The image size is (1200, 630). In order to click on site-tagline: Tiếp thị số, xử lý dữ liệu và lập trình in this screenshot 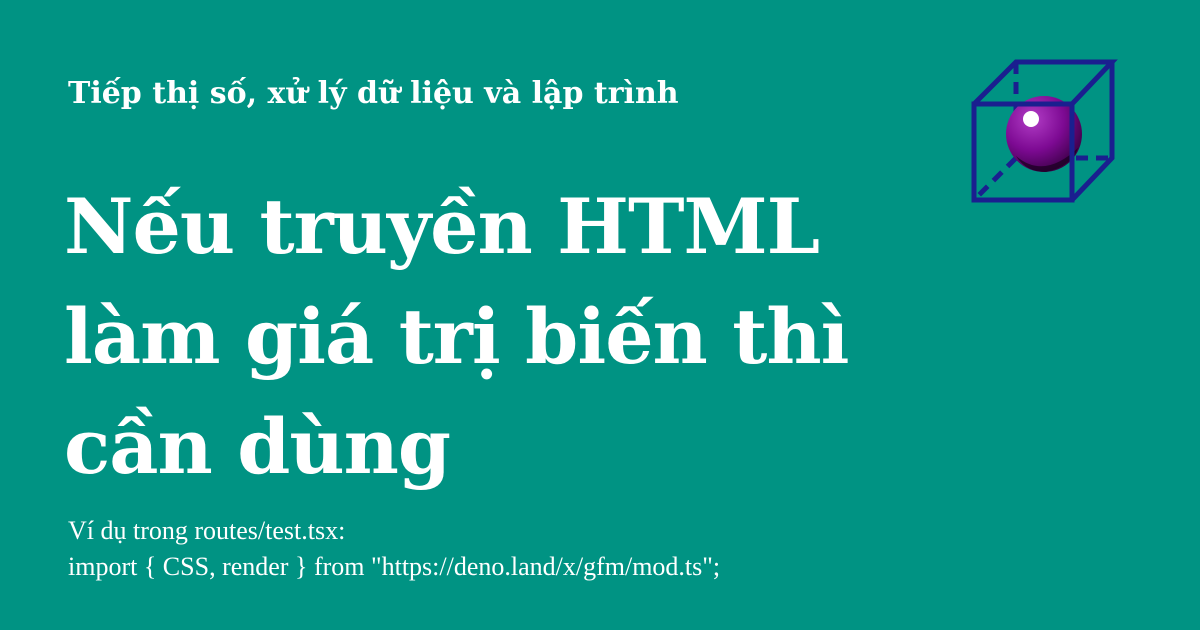, I will do `click(373, 93)`.